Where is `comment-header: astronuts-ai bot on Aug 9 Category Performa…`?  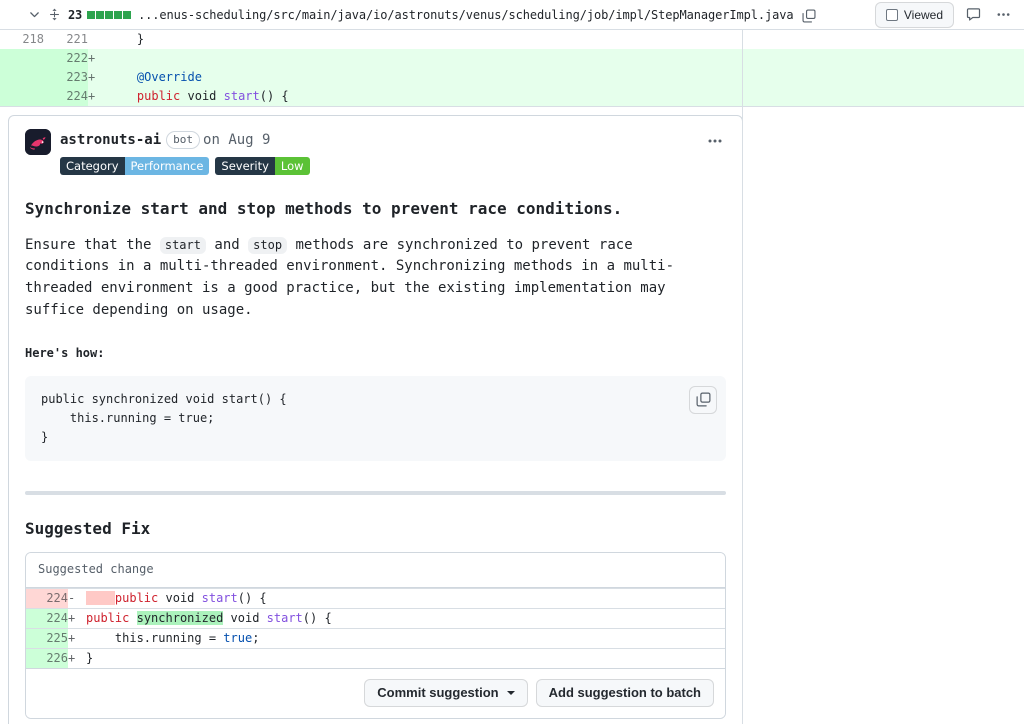 comment-header: astronuts-ai bot on Aug 9 Category Performa… is located at coordinates (375, 145).